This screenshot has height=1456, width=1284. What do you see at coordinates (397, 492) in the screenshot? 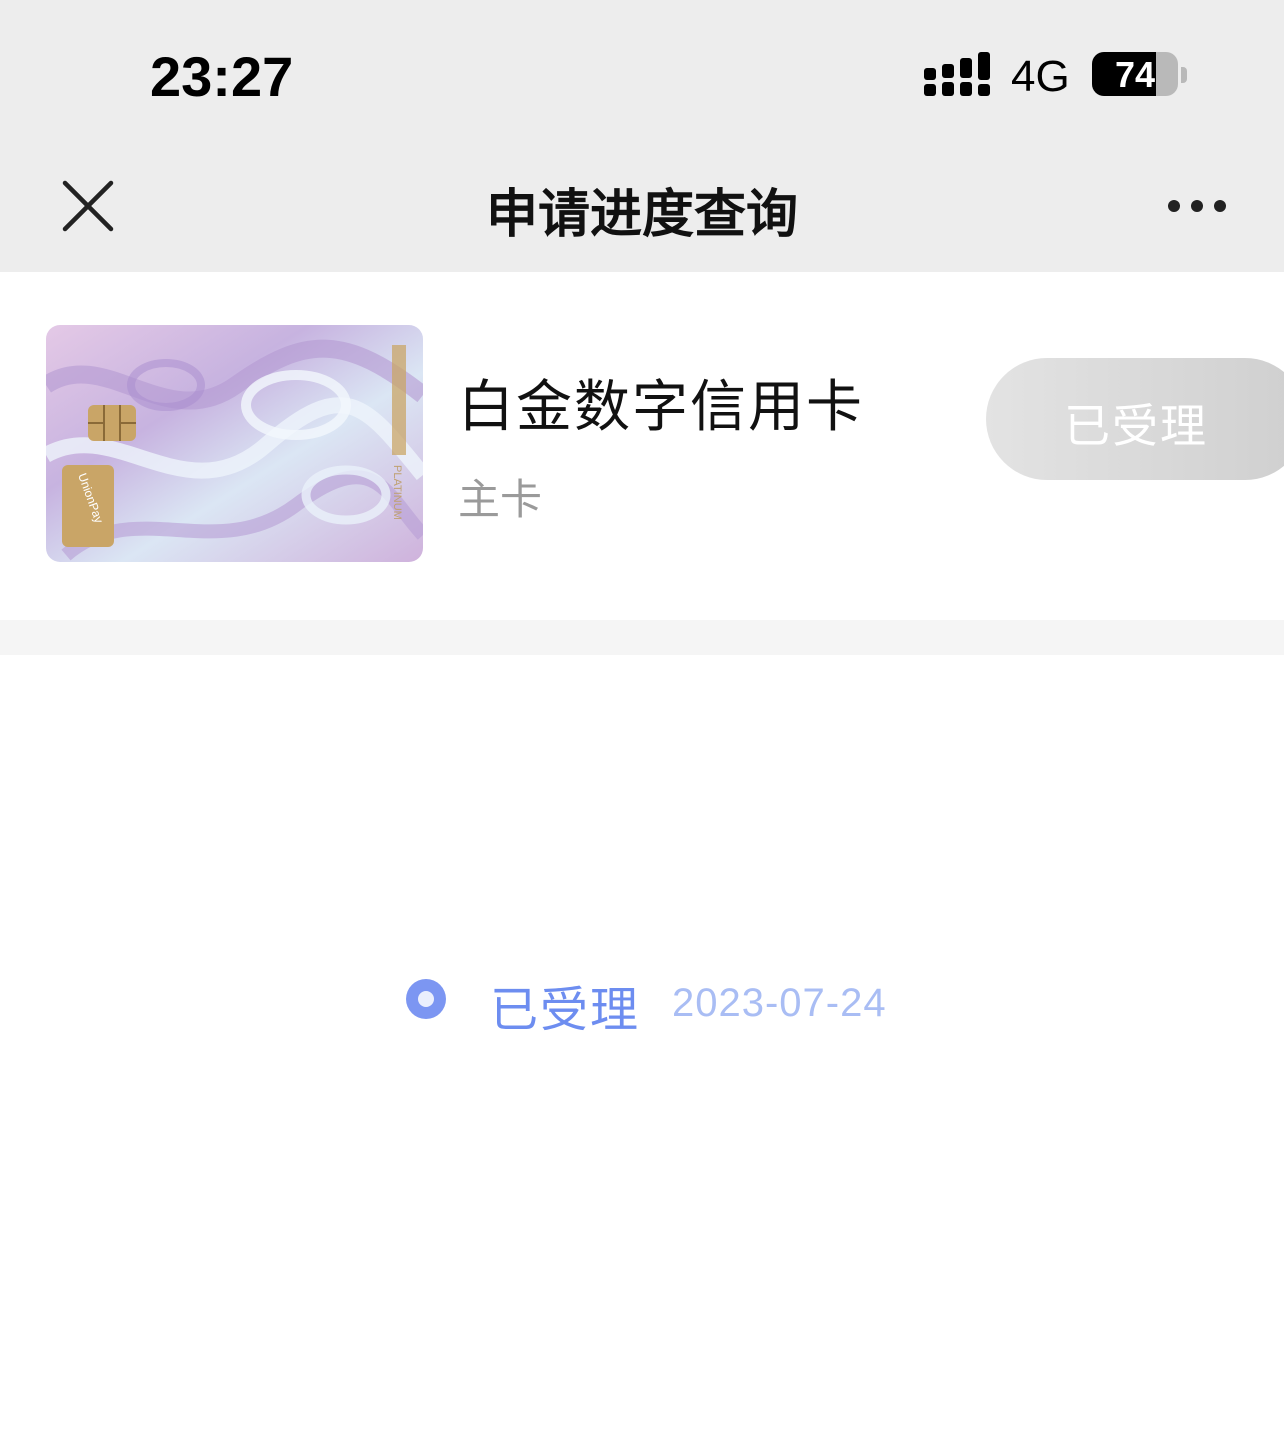
I see `svg-text: PLATINUM` at bounding box center [397, 492].